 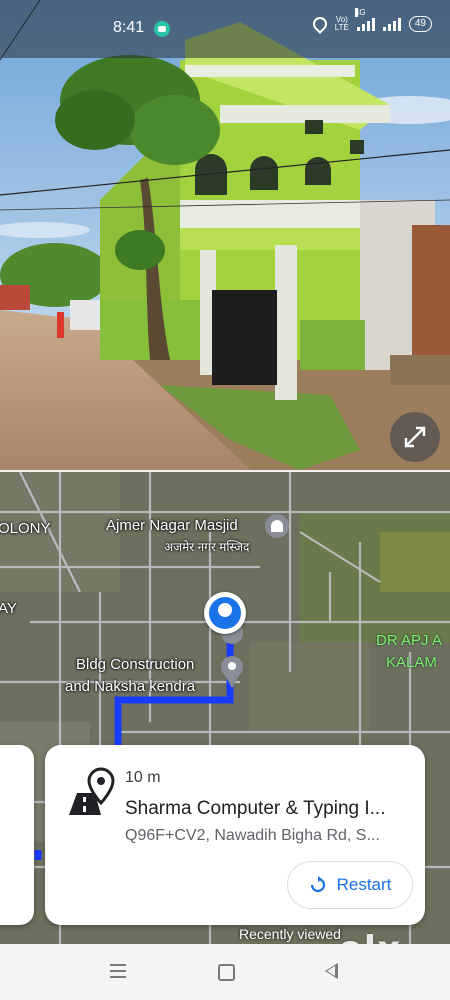 I want to click on map-label-apj-line2: KALAM, so click(x=411, y=662).